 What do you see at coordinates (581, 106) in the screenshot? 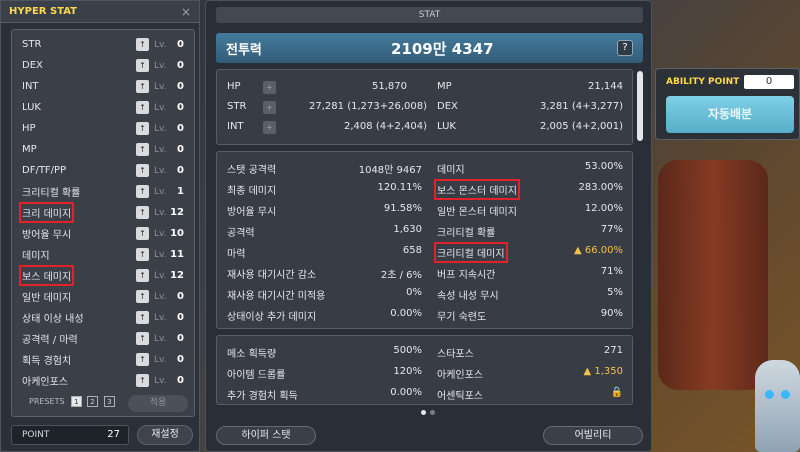
I see `stat-value: 3,281 (4+3,277)` at bounding box center [581, 106].